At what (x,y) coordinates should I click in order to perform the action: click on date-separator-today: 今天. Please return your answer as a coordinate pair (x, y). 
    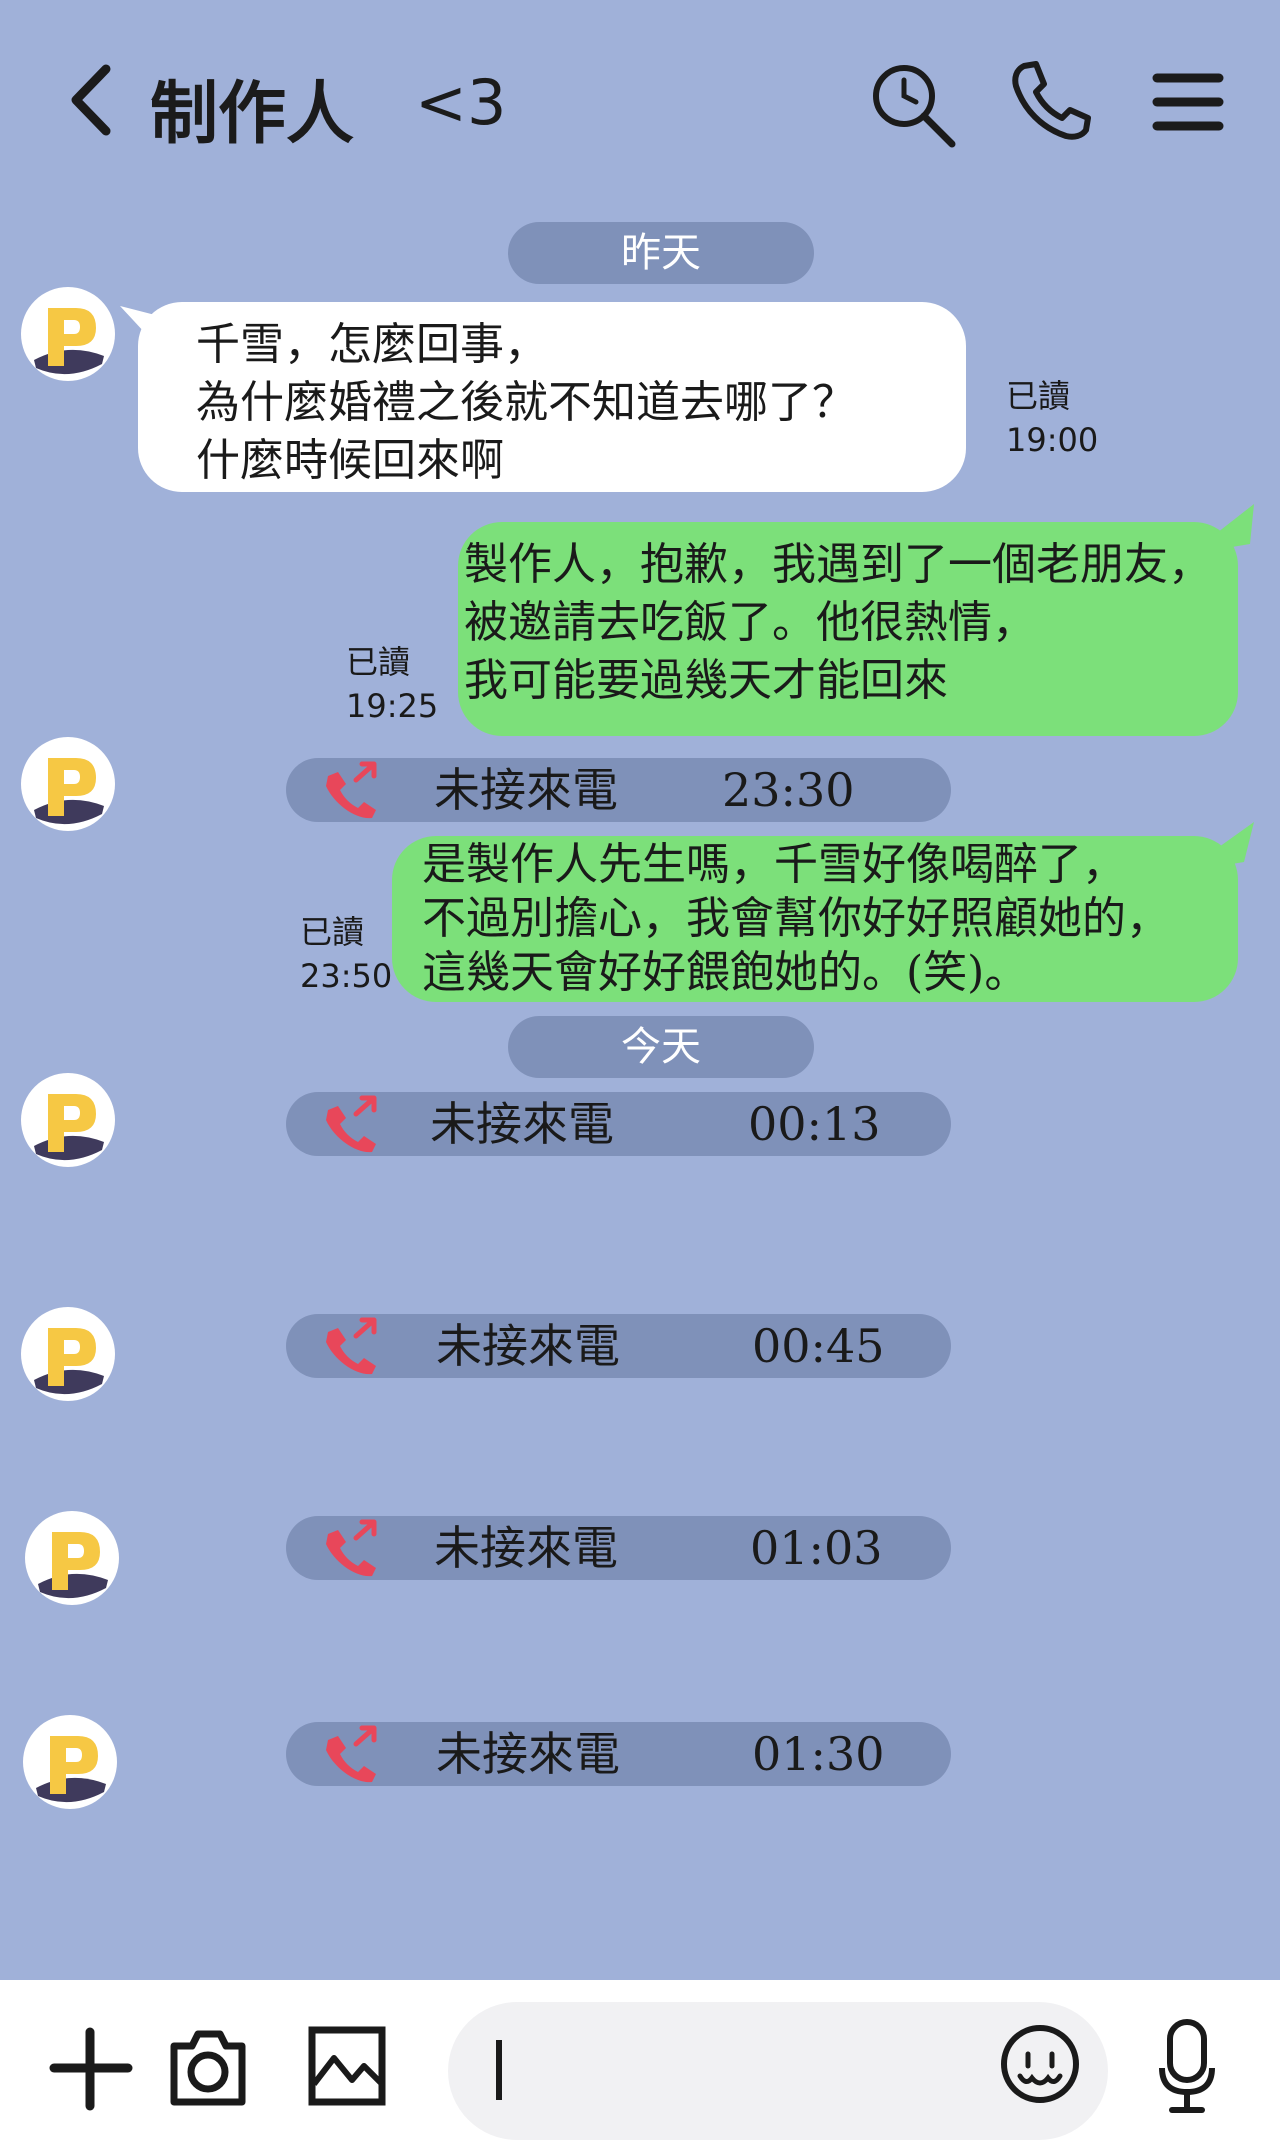
    Looking at the image, I should click on (661, 1047).